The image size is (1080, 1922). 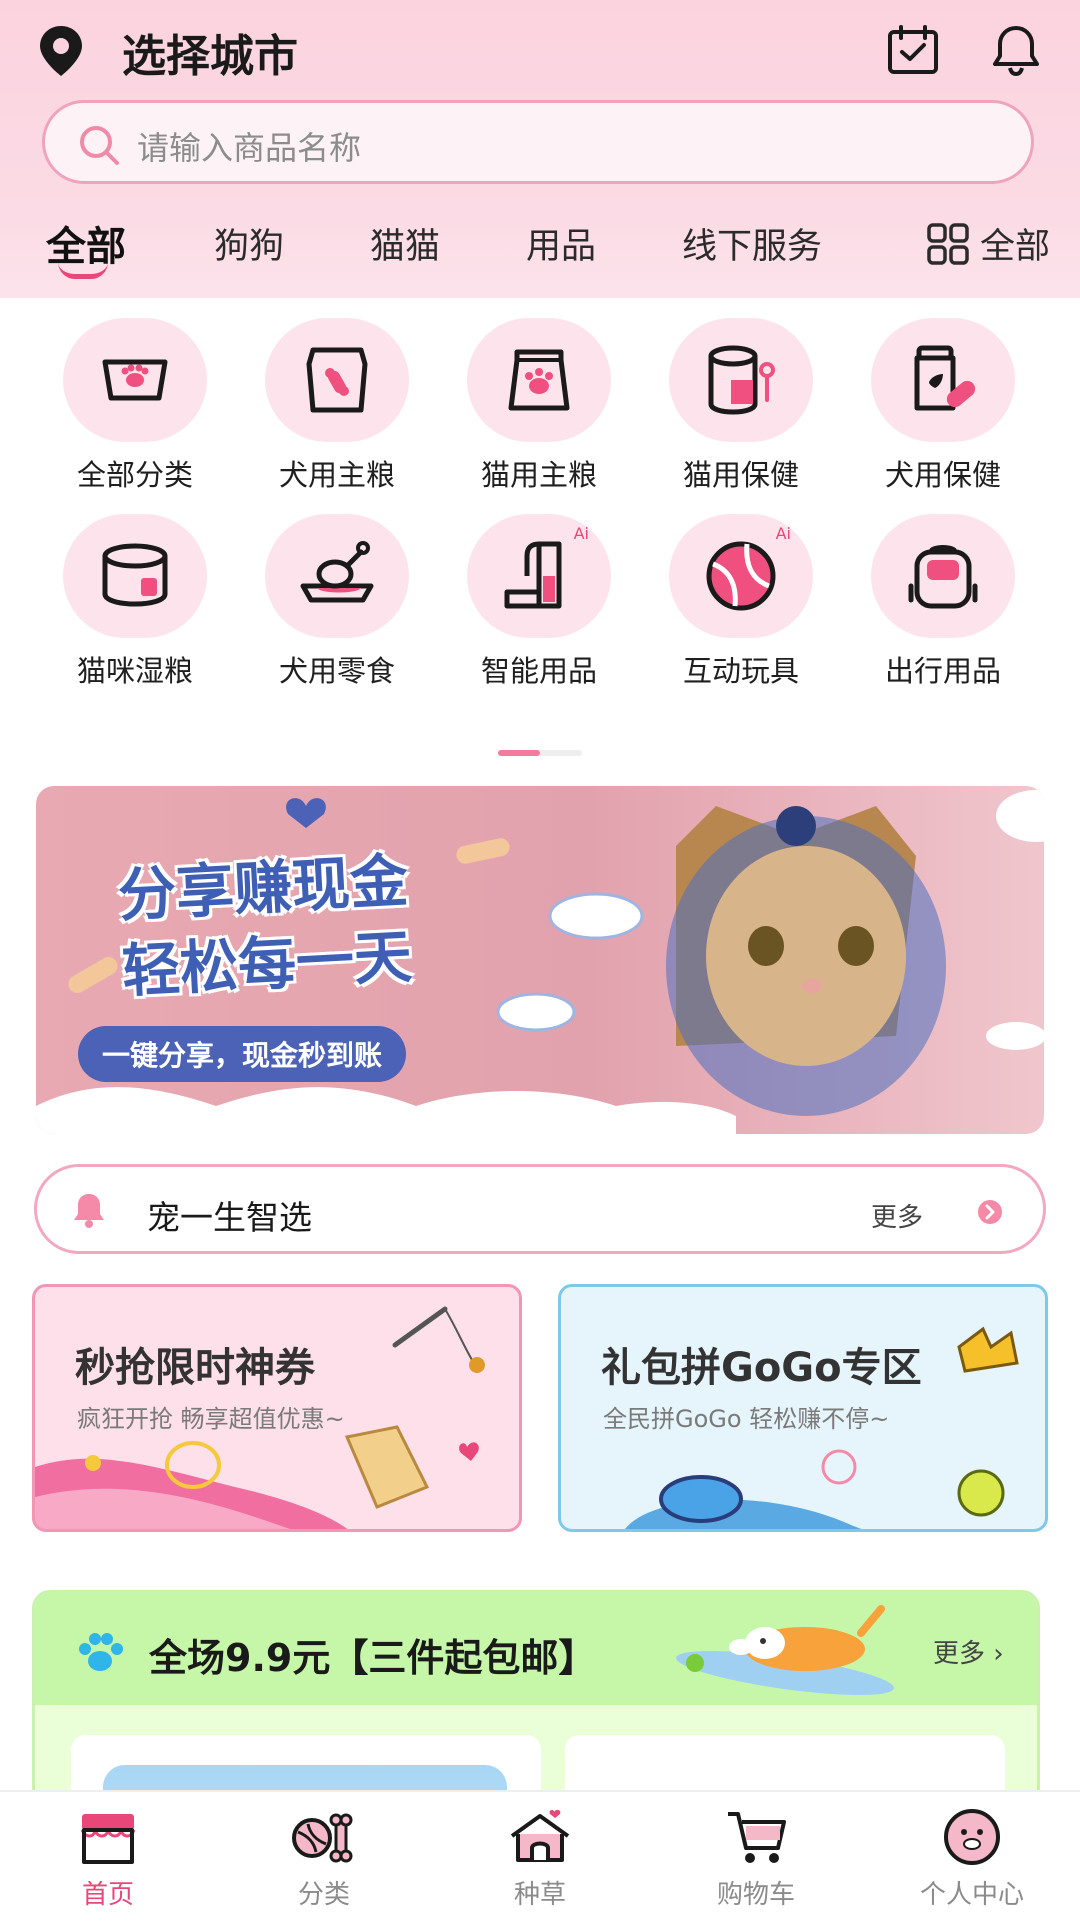 What do you see at coordinates (229, 1217) in the screenshot?
I see `notice-title: 宠一生智选` at bounding box center [229, 1217].